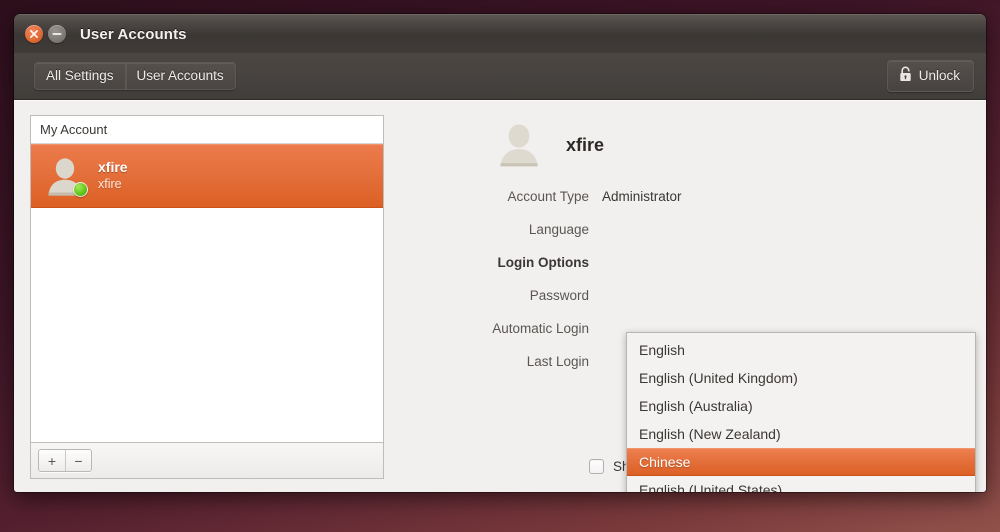 The height and width of the screenshot is (532, 1000). Describe the element at coordinates (801, 484) in the screenshot. I see `dropdown-item-english-united-states: English (United States)` at that location.